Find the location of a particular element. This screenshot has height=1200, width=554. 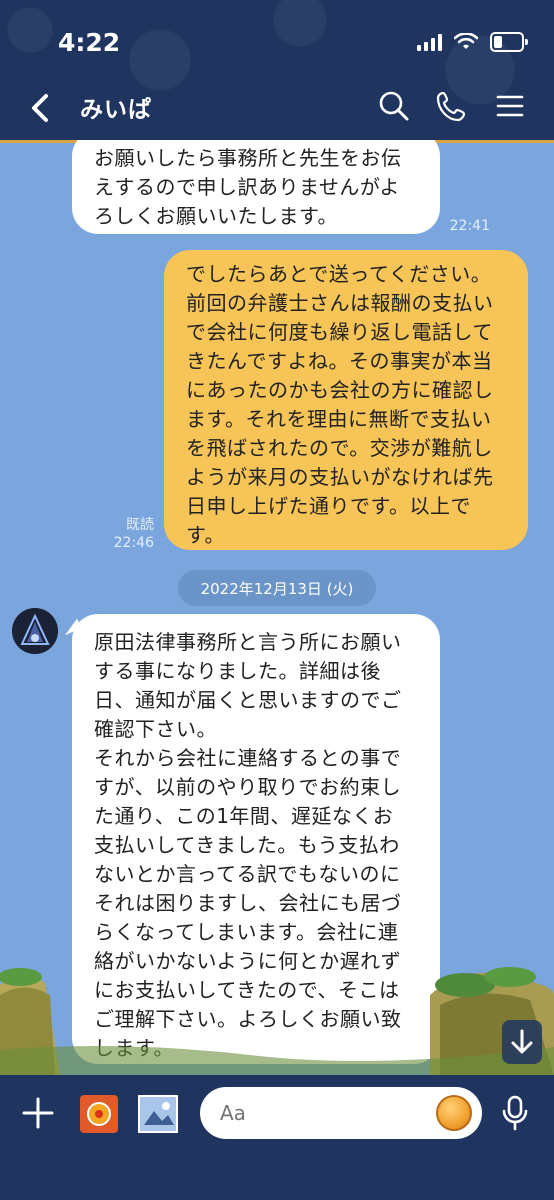

avatar-image is located at coordinates (35, 631).